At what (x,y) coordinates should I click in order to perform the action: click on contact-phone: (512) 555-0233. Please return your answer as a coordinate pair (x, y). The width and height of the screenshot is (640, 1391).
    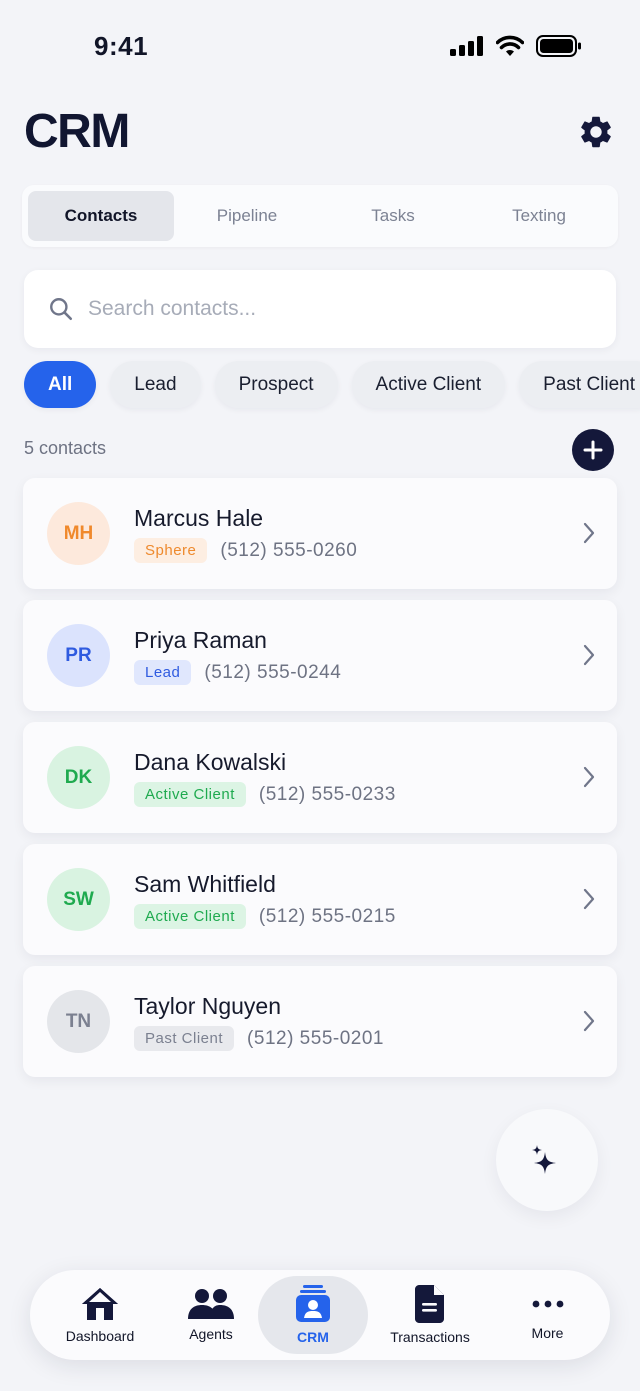
    Looking at the image, I should click on (327, 794).